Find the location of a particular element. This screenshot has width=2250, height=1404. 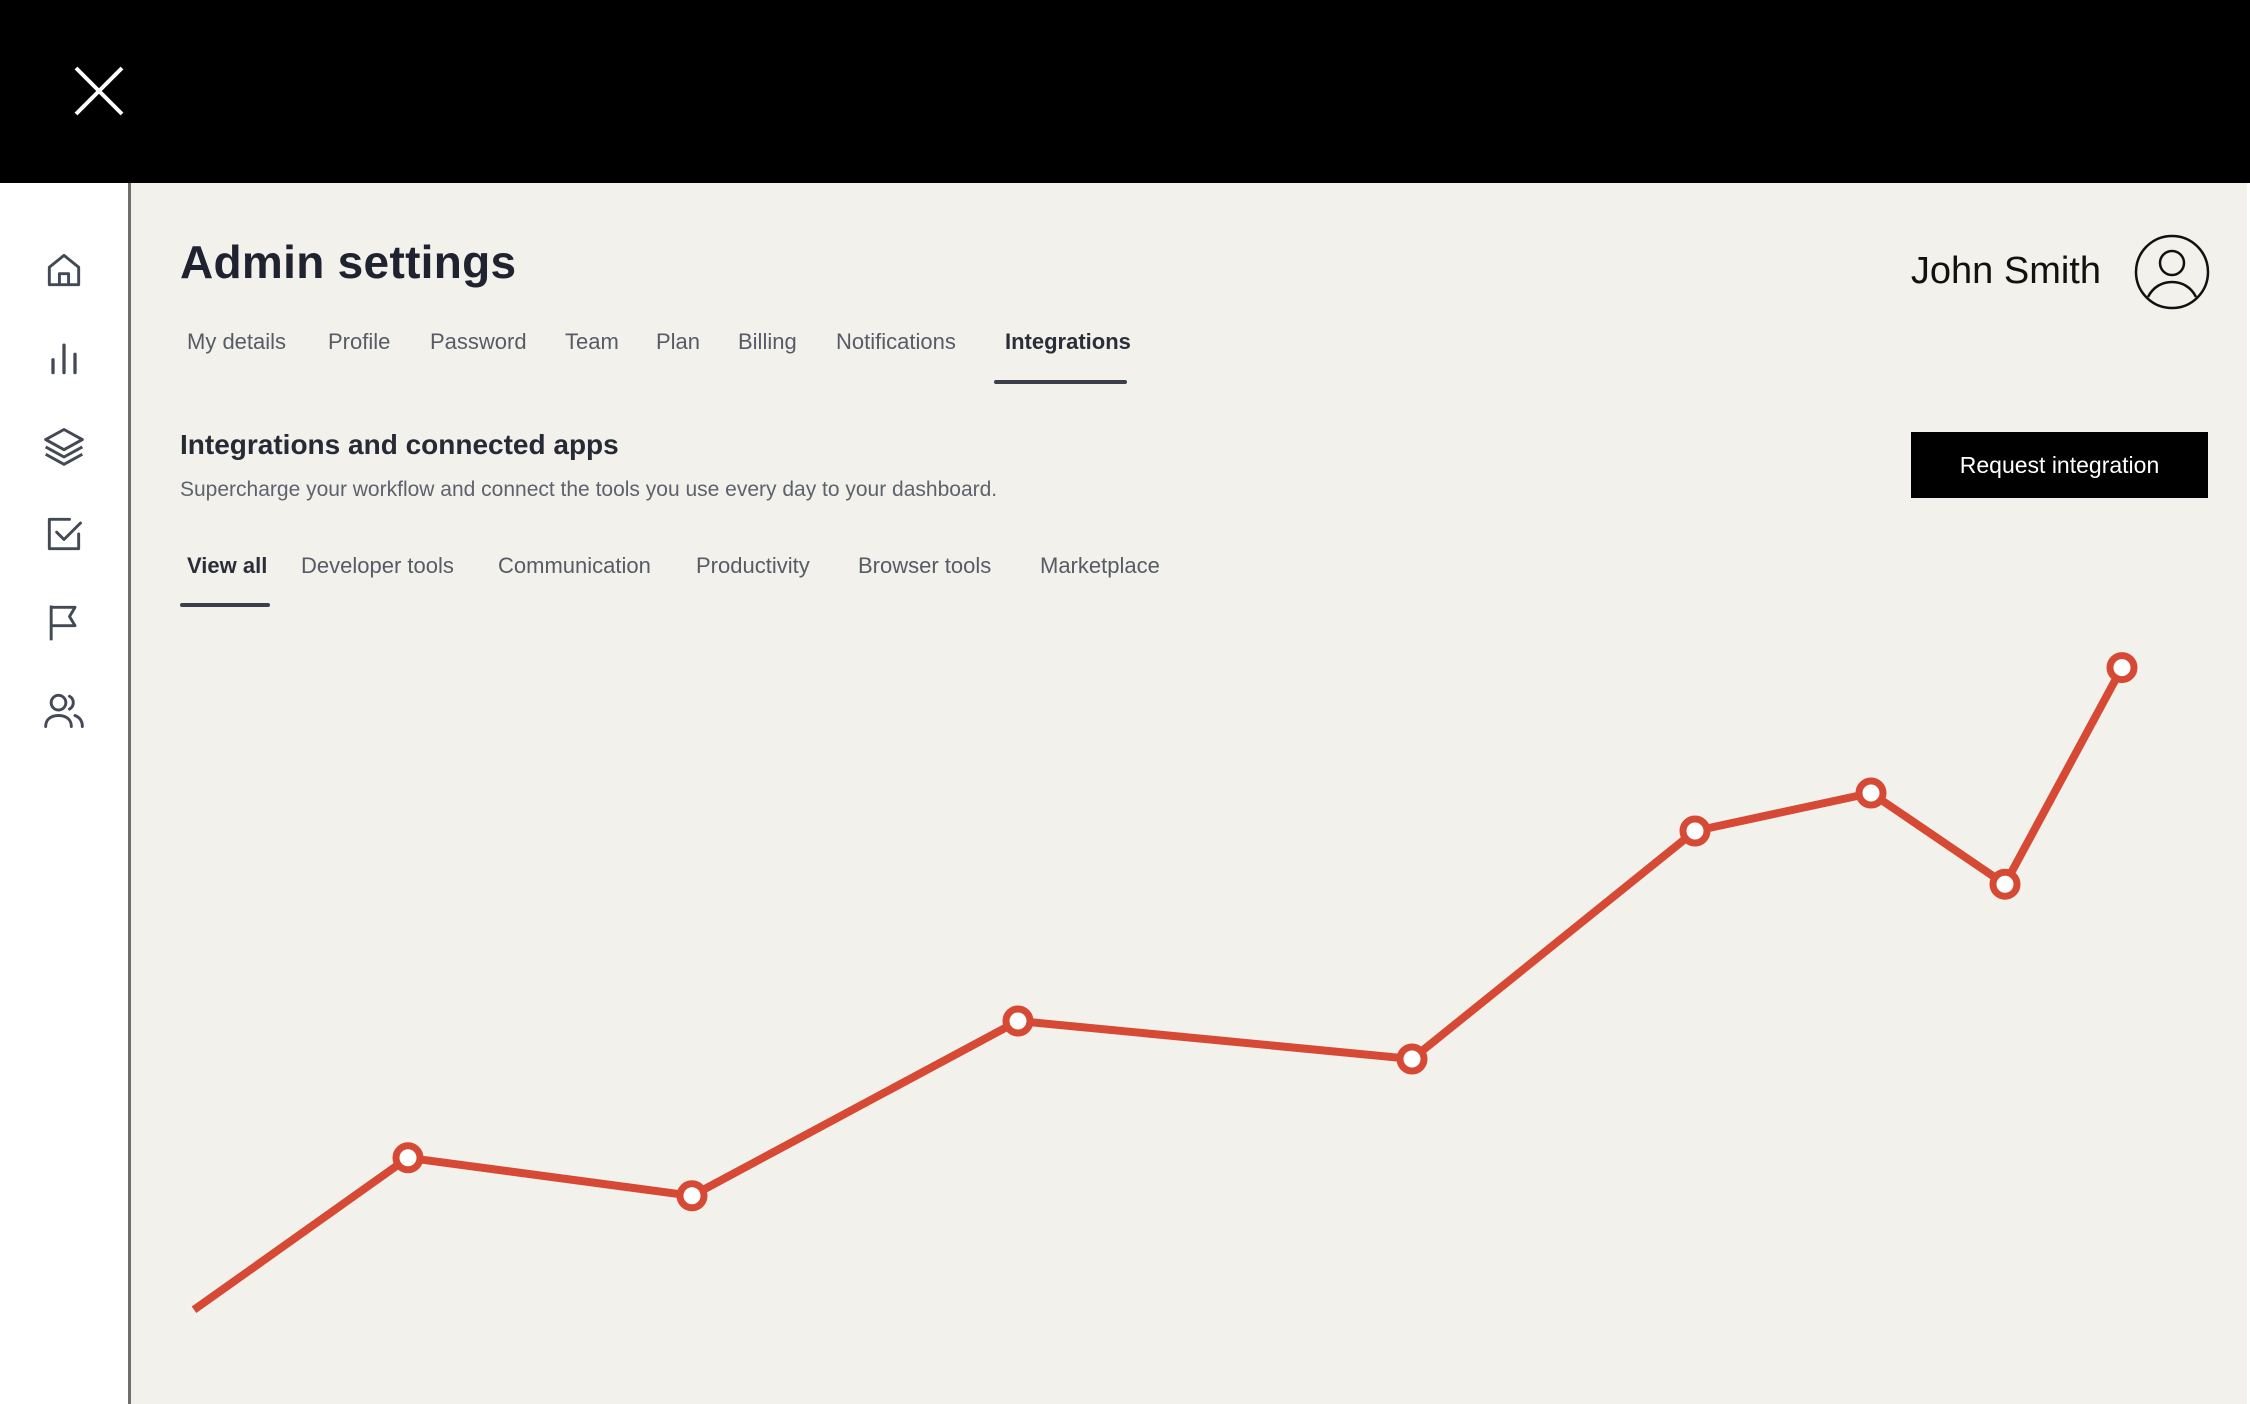

home-icon is located at coordinates (64, 270).